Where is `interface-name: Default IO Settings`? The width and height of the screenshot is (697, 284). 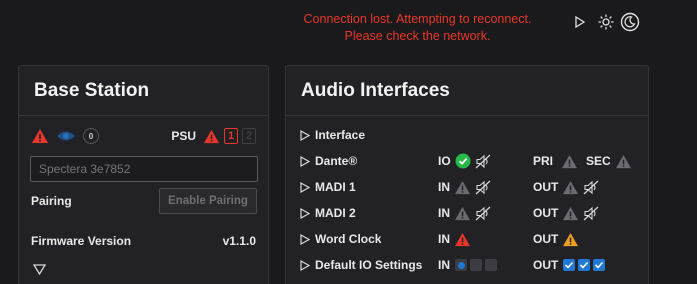
interface-name: Default IO Settings is located at coordinates (369, 265).